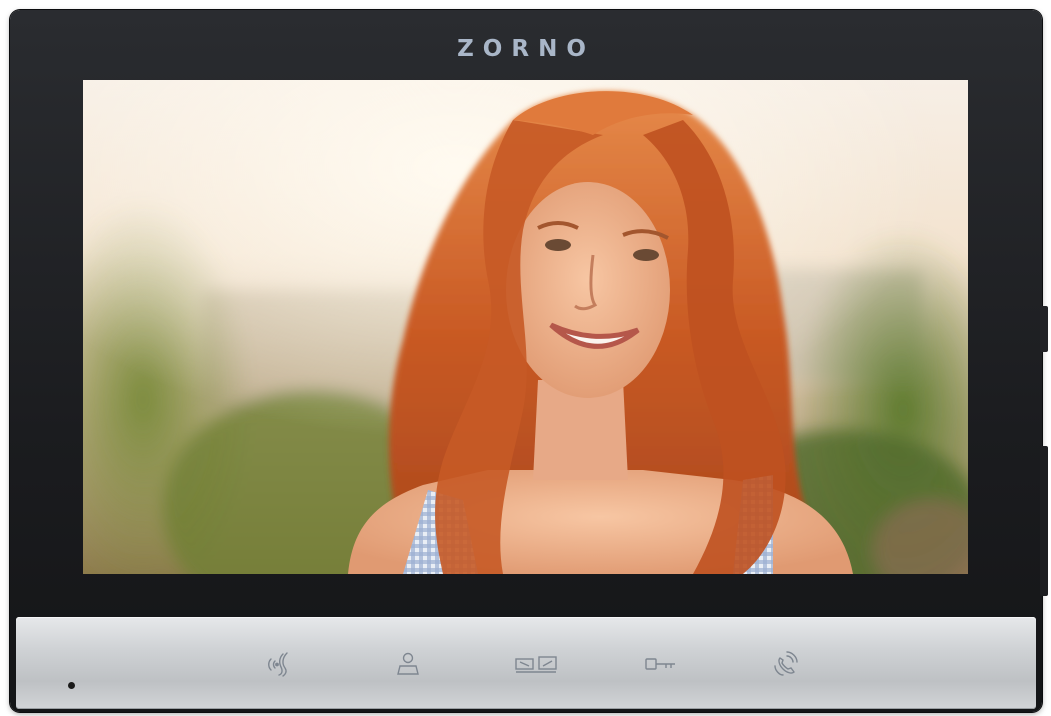 Image resolution: width=1051 pixels, height=716 pixels. Describe the element at coordinates (71, 685) in the screenshot. I see `microphone-hole` at that location.